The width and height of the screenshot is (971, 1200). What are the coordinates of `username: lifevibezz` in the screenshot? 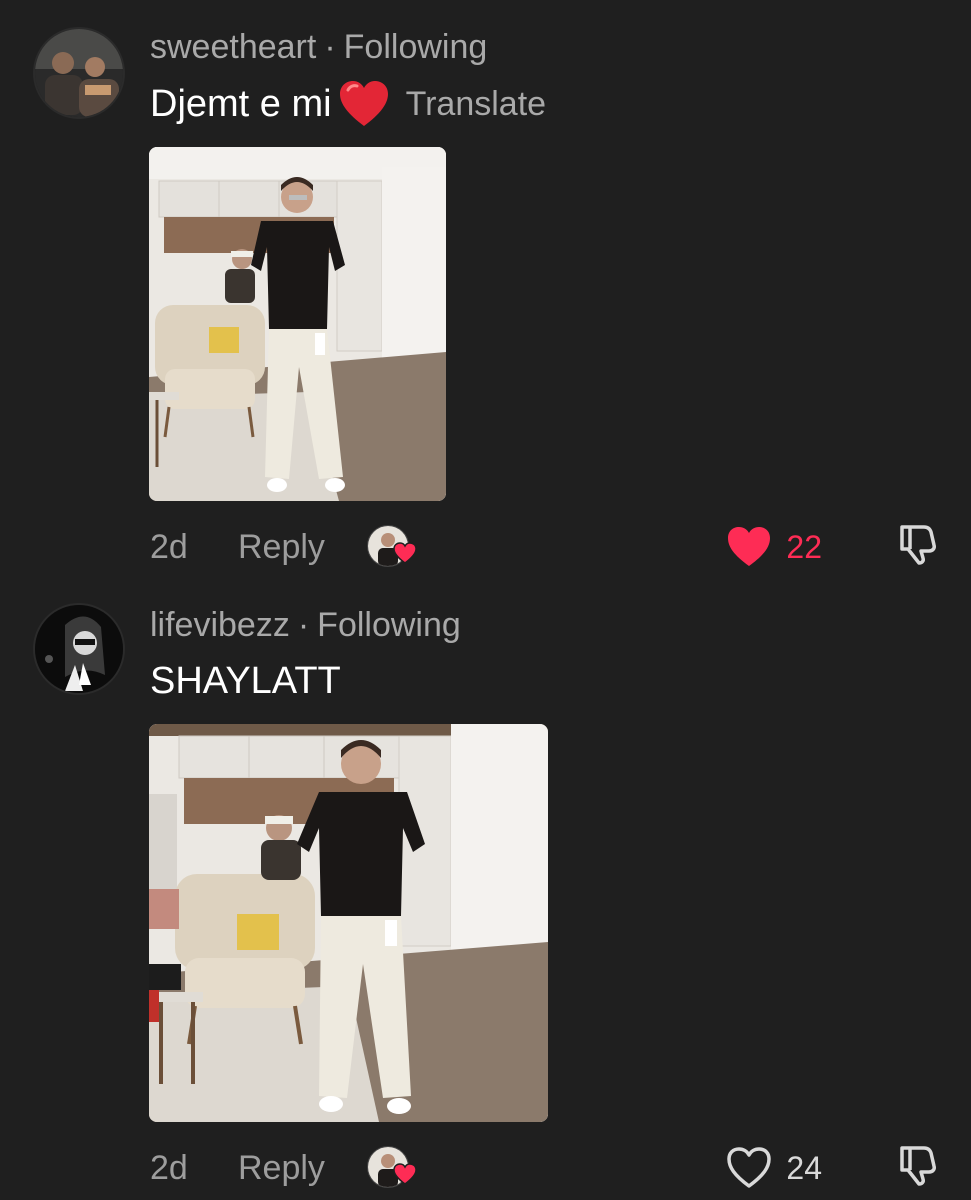 It's located at (220, 625).